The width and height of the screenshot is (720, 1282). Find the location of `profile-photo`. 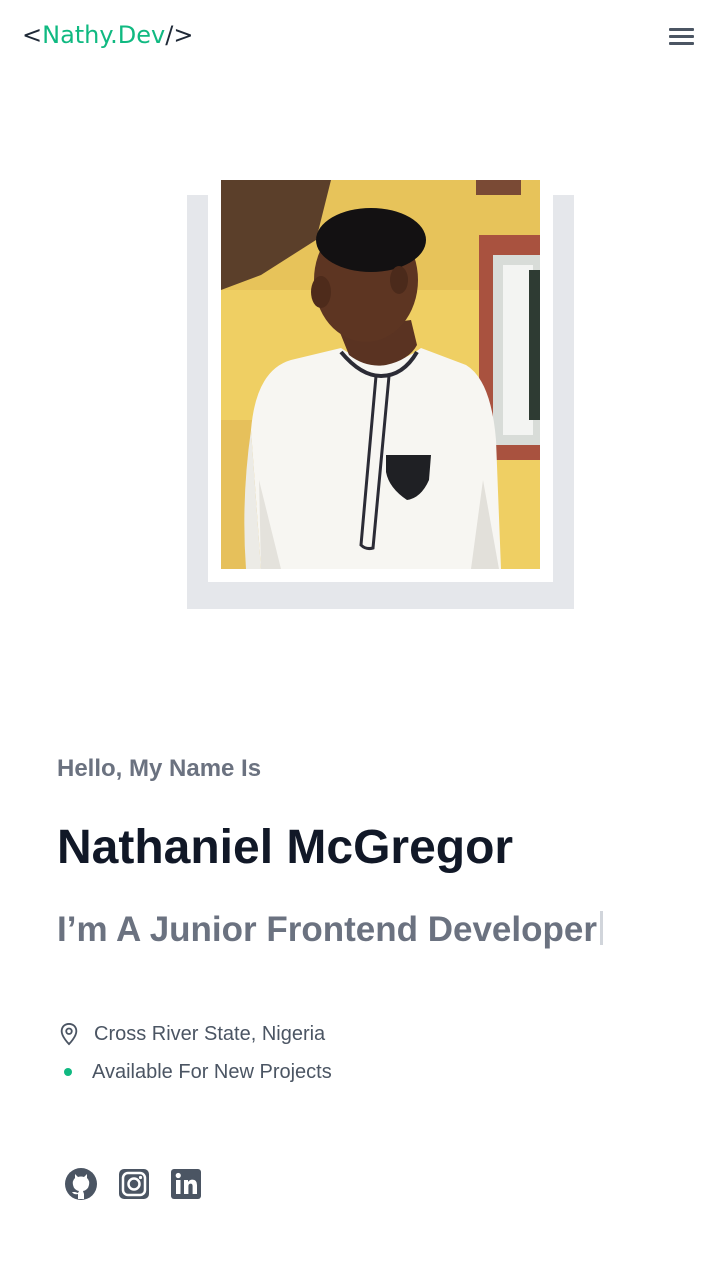

profile-photo is located at coordinates (380, 374).